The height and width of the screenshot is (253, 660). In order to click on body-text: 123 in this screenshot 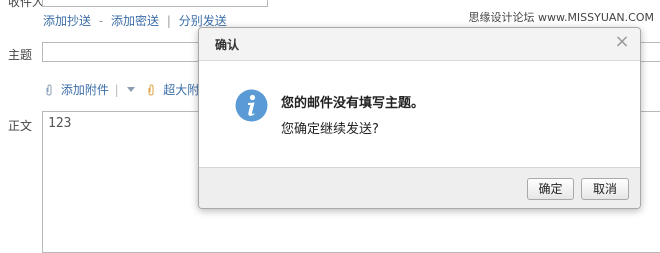, I will do `click(60, 123)`.